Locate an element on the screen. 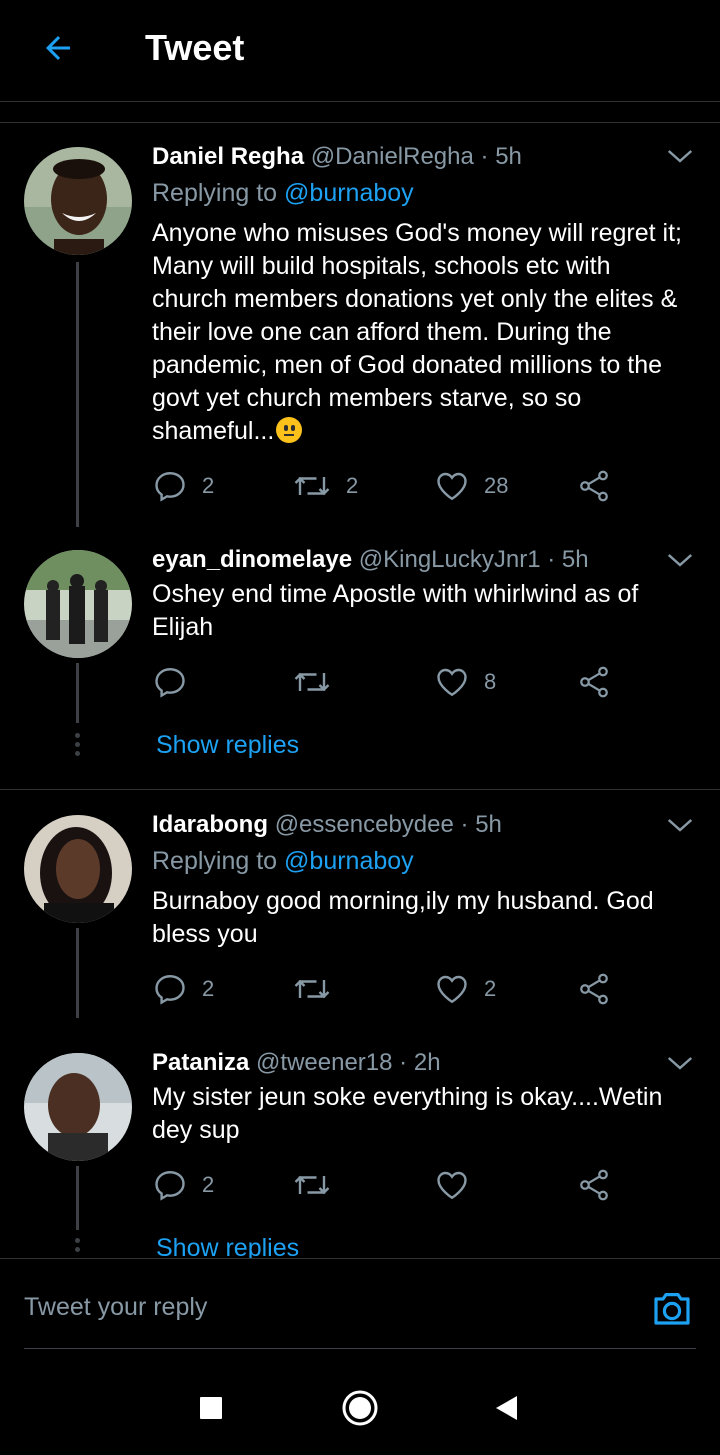 The width and height of the screenshot is (720, 1455). tweet-actions: 2 2 28 is located at coordinates (392, 486).